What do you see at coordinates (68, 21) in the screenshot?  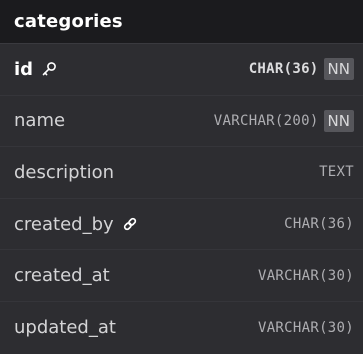 I see `table-title: categories` at bounding box center [68, 21].